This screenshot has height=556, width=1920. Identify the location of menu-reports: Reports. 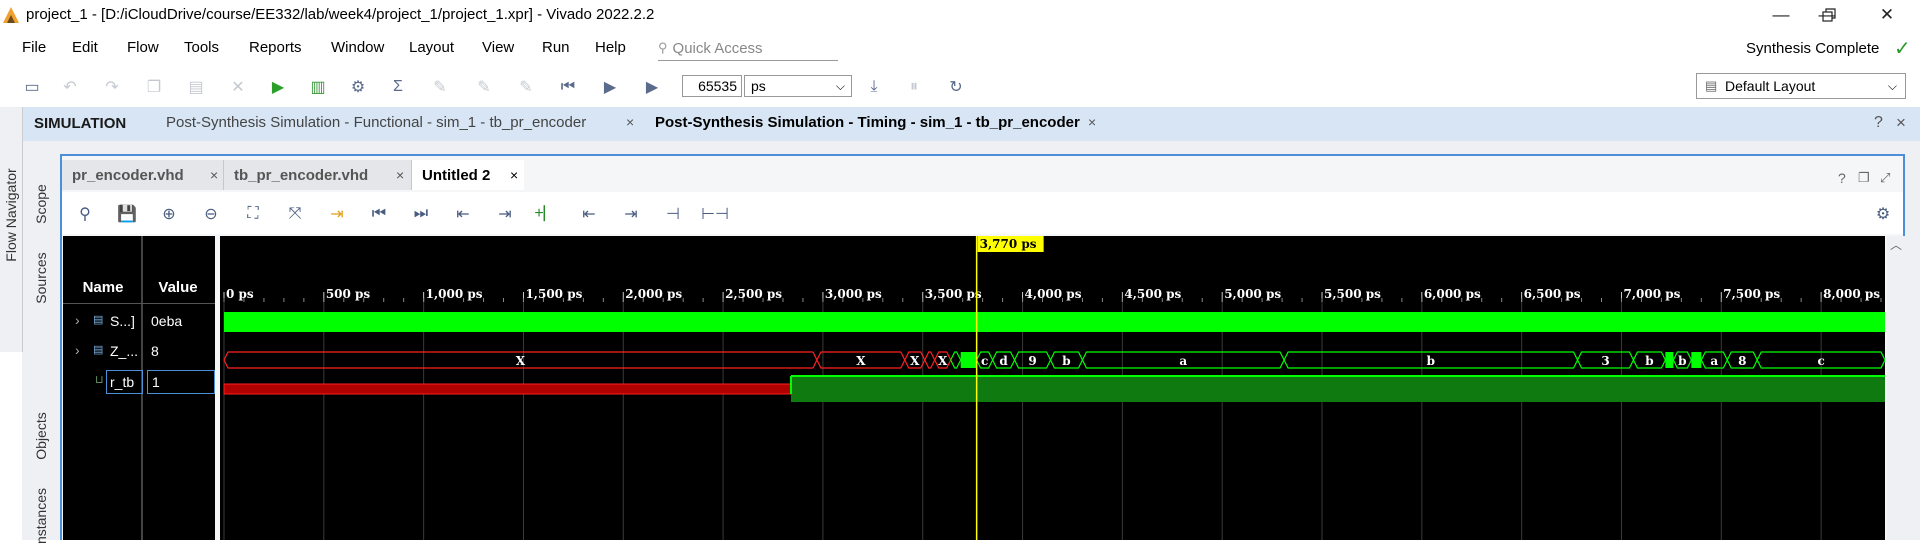
(275, 47).